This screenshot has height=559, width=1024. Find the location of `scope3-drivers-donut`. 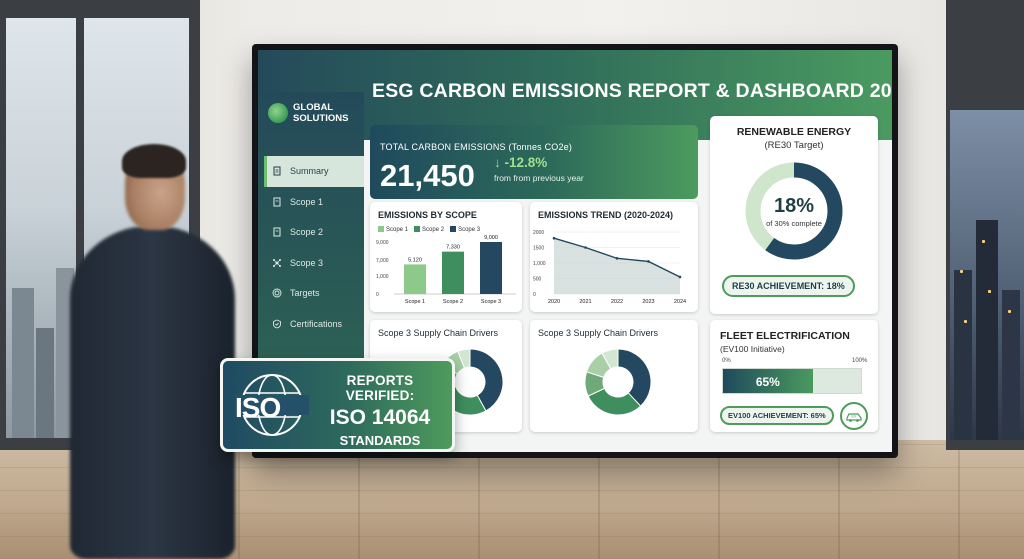

scope3-drivers-donut is located at coordinates (618, 382).